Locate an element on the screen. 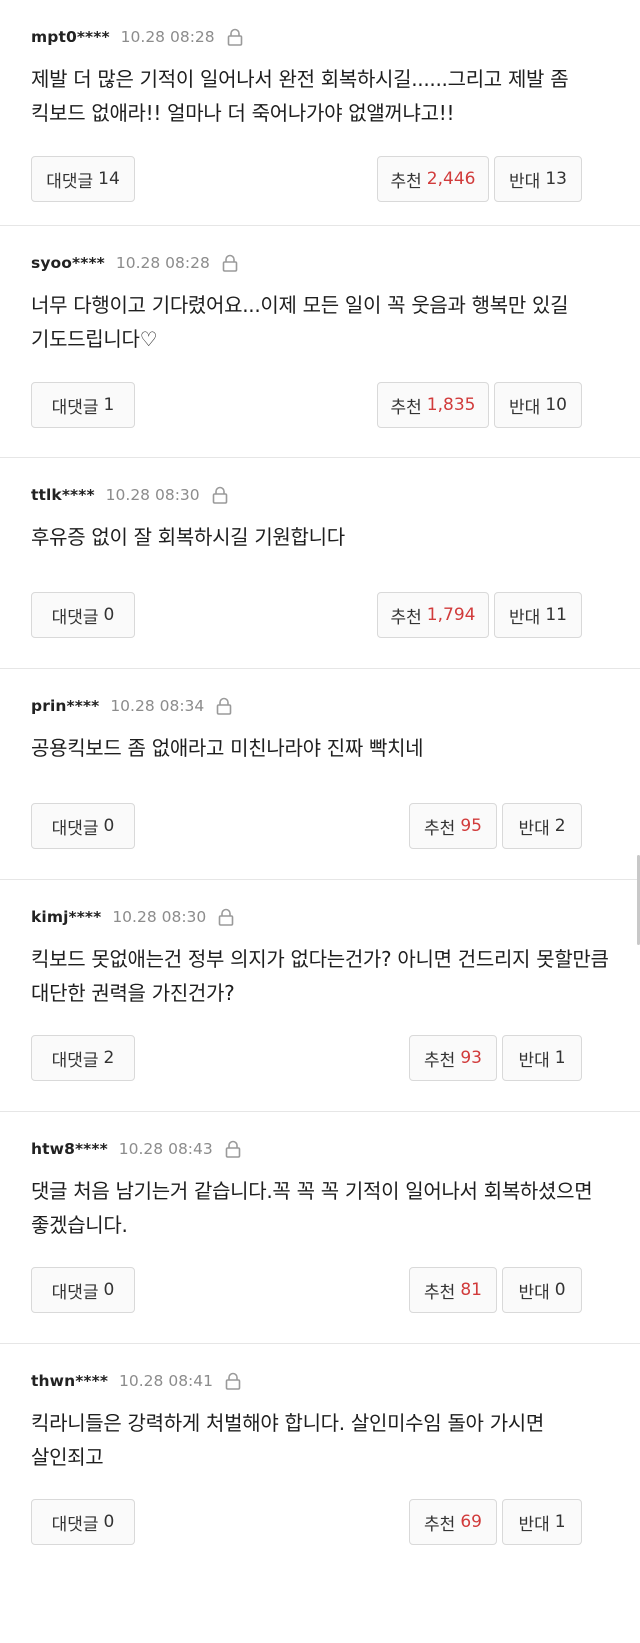  dislike-button: 반대 2 is located at coordinates (542, 826).